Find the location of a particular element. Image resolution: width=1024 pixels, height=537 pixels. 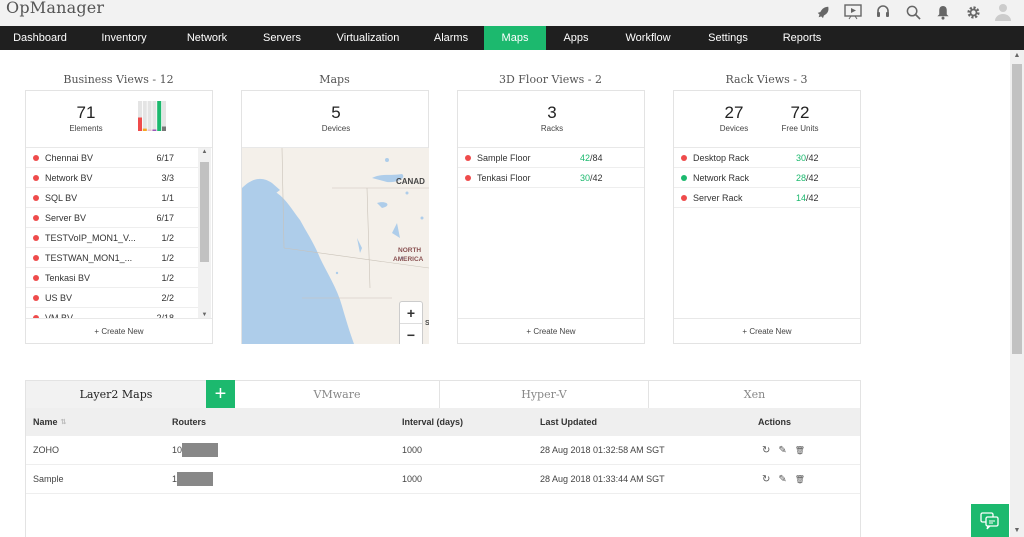

bell-icon is located at coordinates (943, 12).